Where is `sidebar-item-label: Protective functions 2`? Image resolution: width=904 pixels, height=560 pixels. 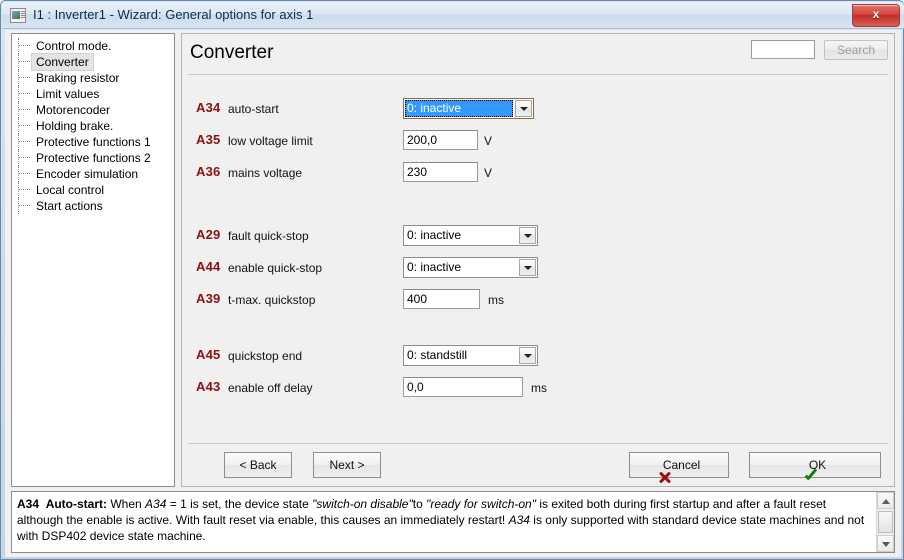 sidebar-item-label: Protective functions 2 is located at coordinates (93, 158).